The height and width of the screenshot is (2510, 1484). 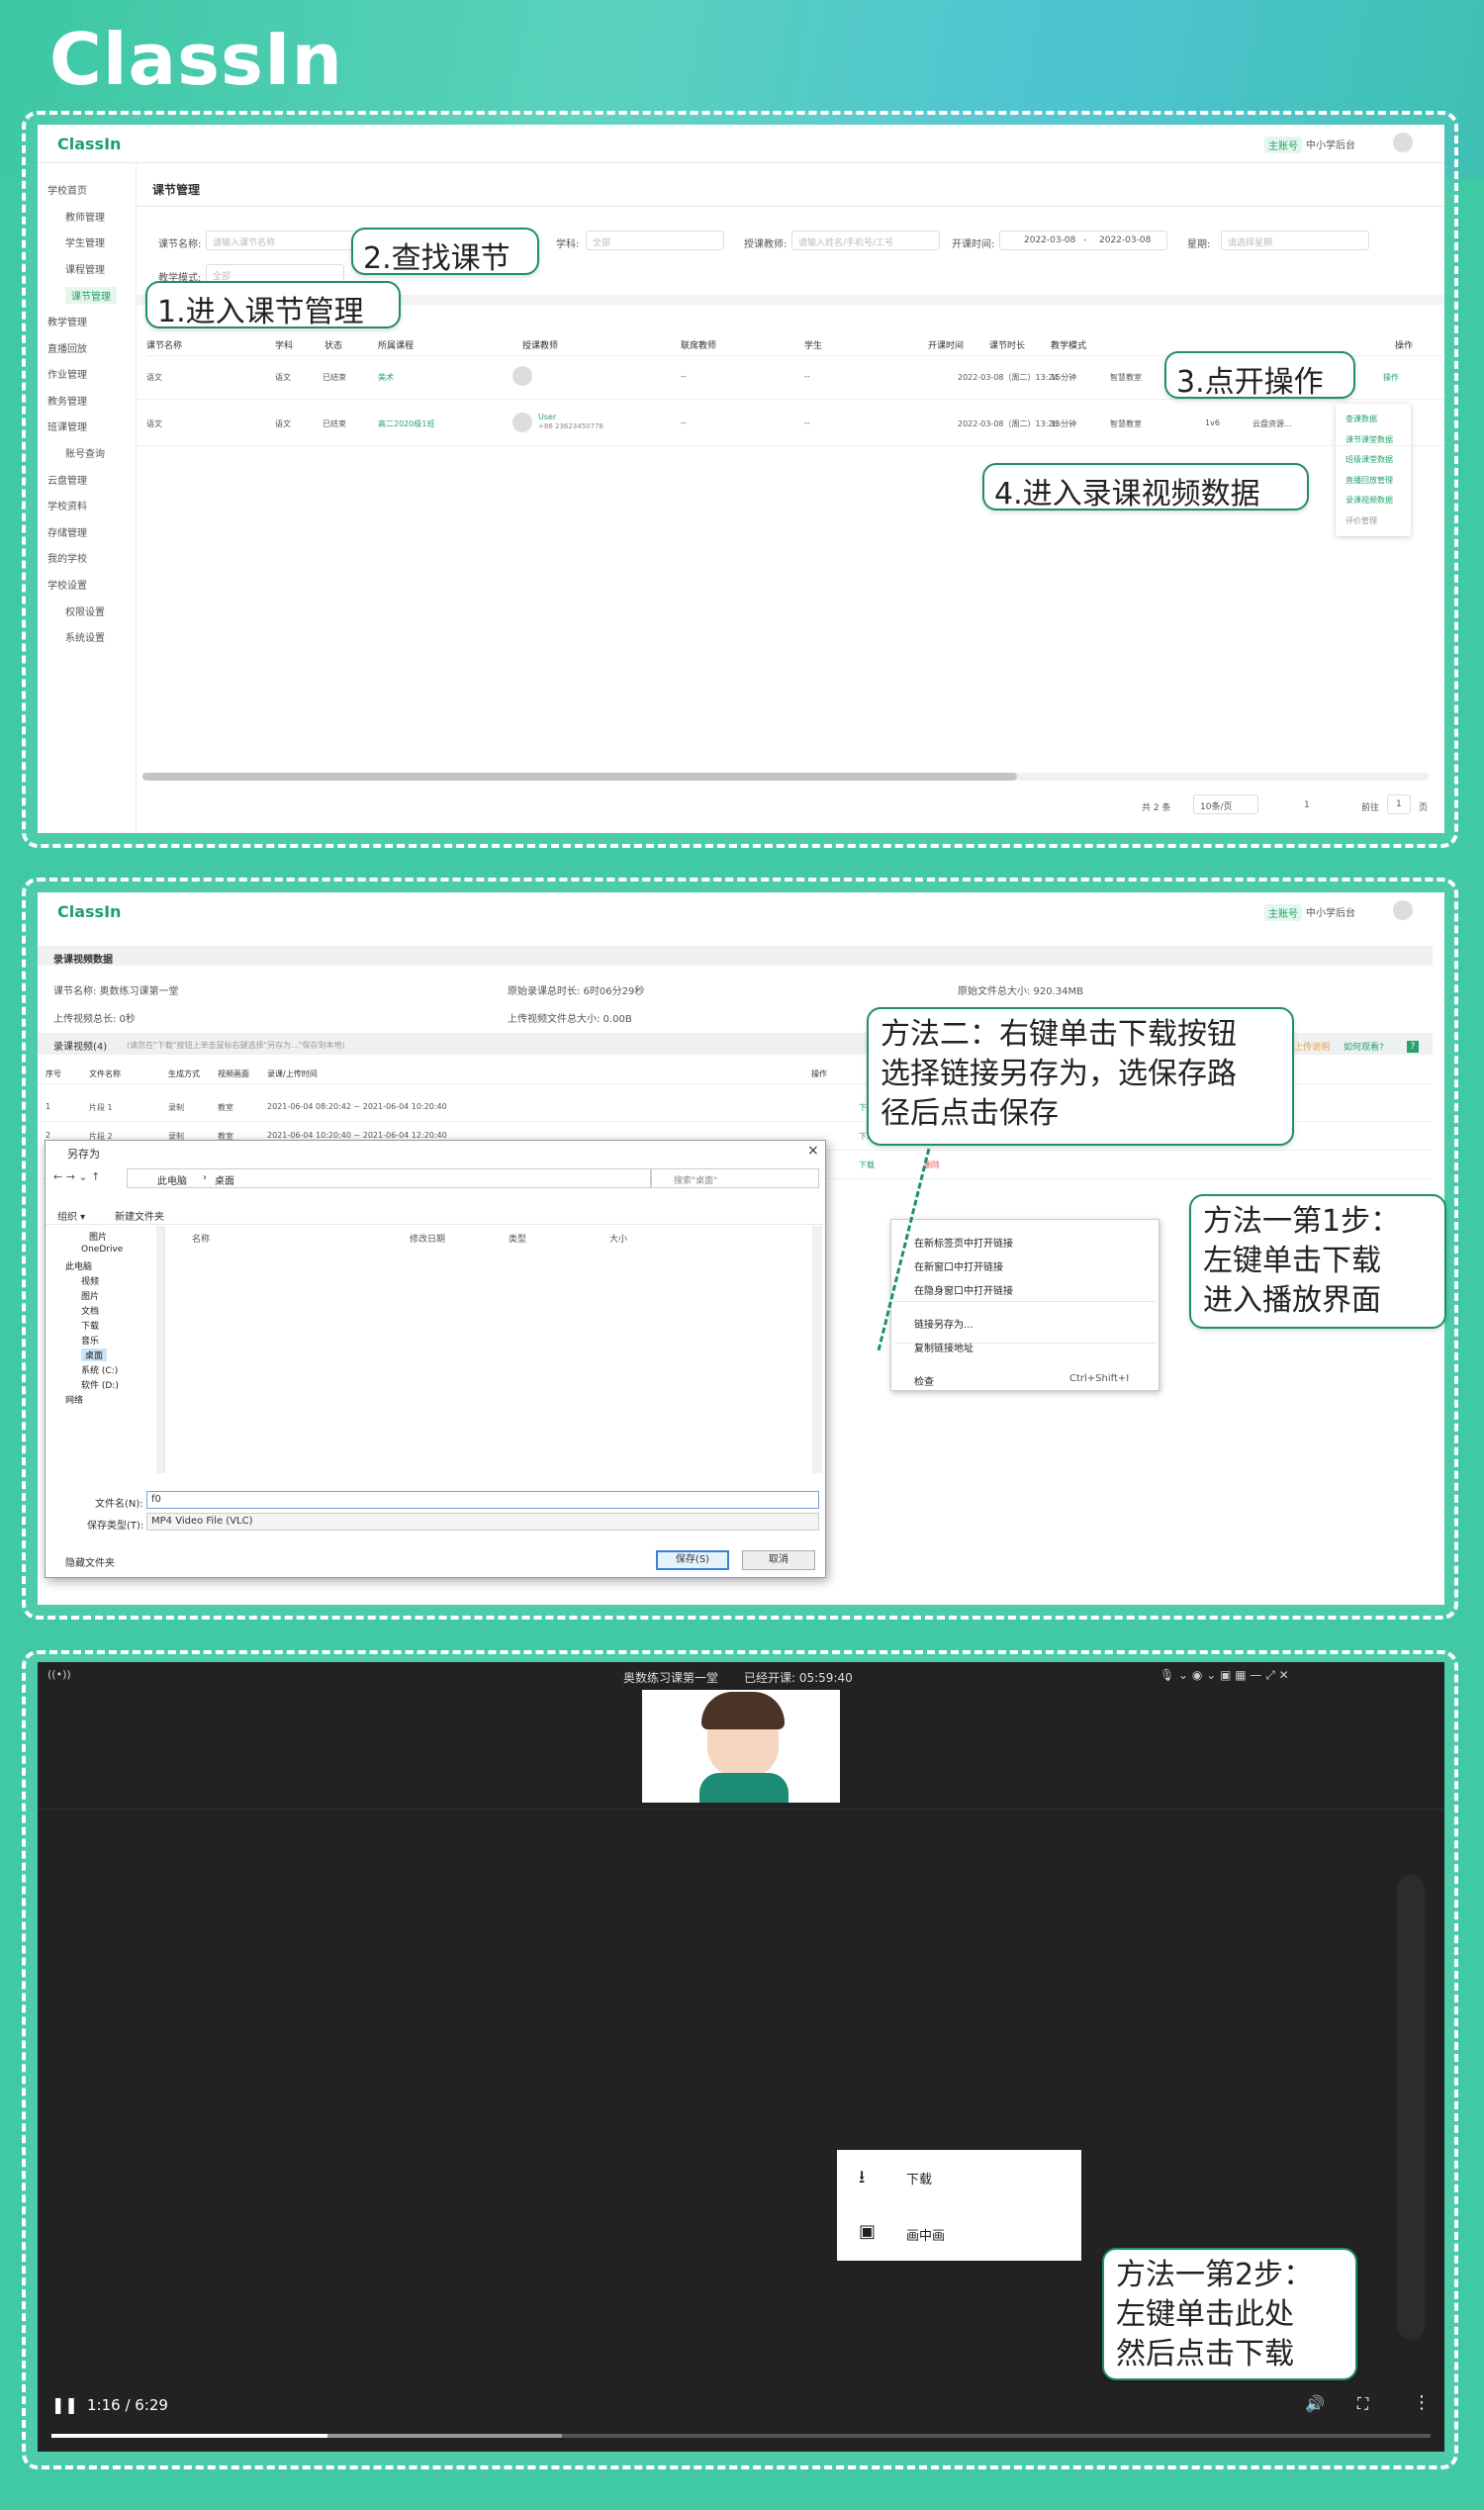 I want to click on operation-menu-item: 课节课堂数据, so click(x=1369, y=439).